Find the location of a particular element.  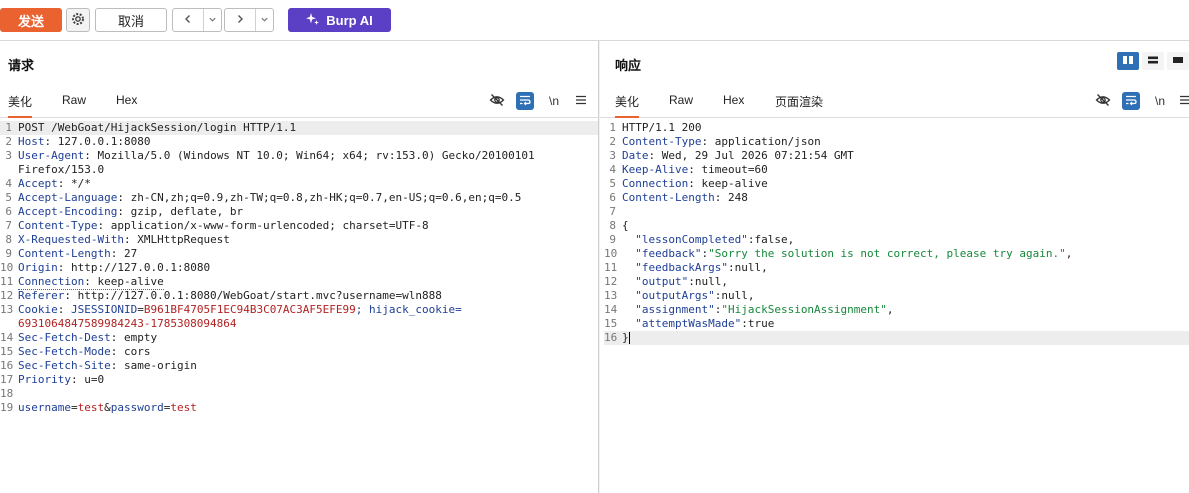

line-number: 7 is located at coordinates (8, 225).